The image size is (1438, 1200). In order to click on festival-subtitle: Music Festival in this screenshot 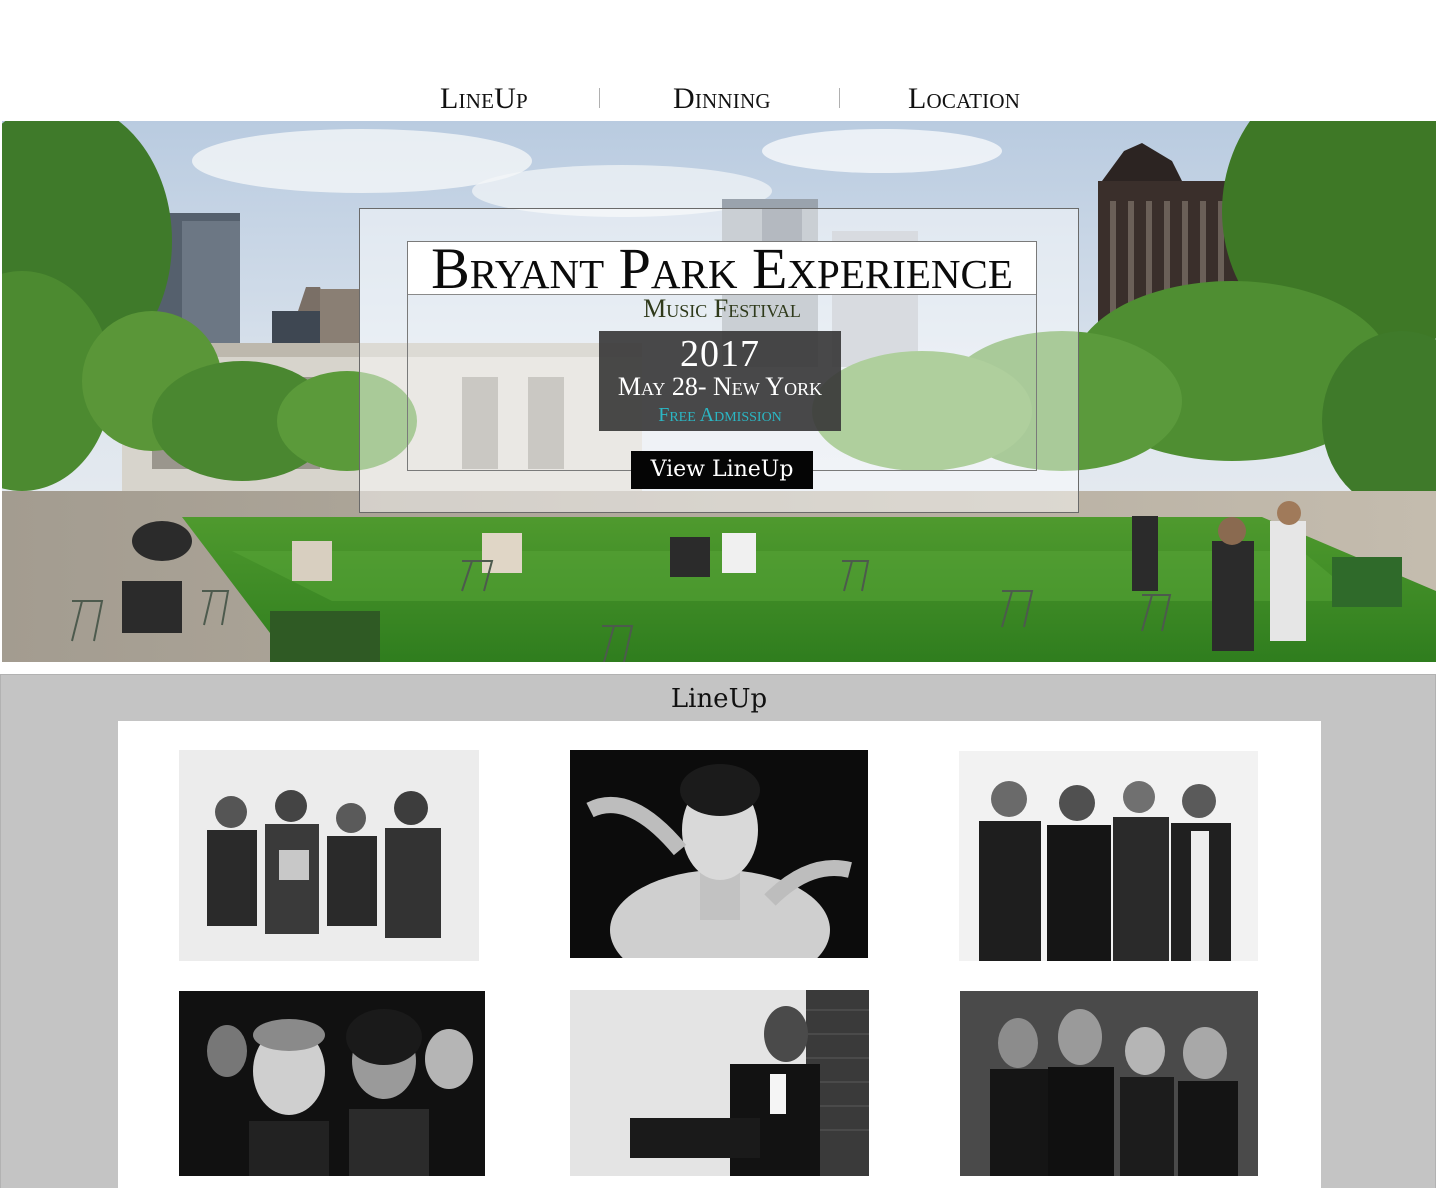, I will do `click(722, 308)`.